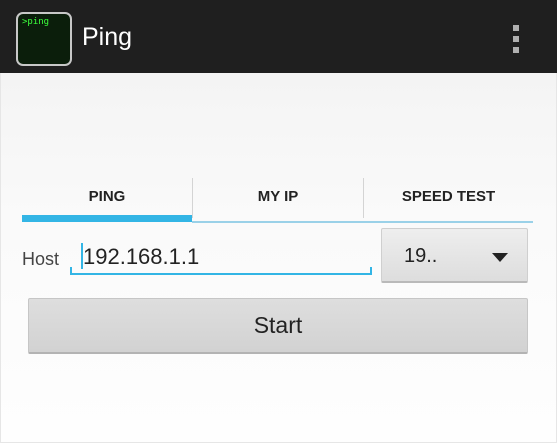 The width and height of the screenshot is (557, 443). I want to click on host-input, so click(221, 257).